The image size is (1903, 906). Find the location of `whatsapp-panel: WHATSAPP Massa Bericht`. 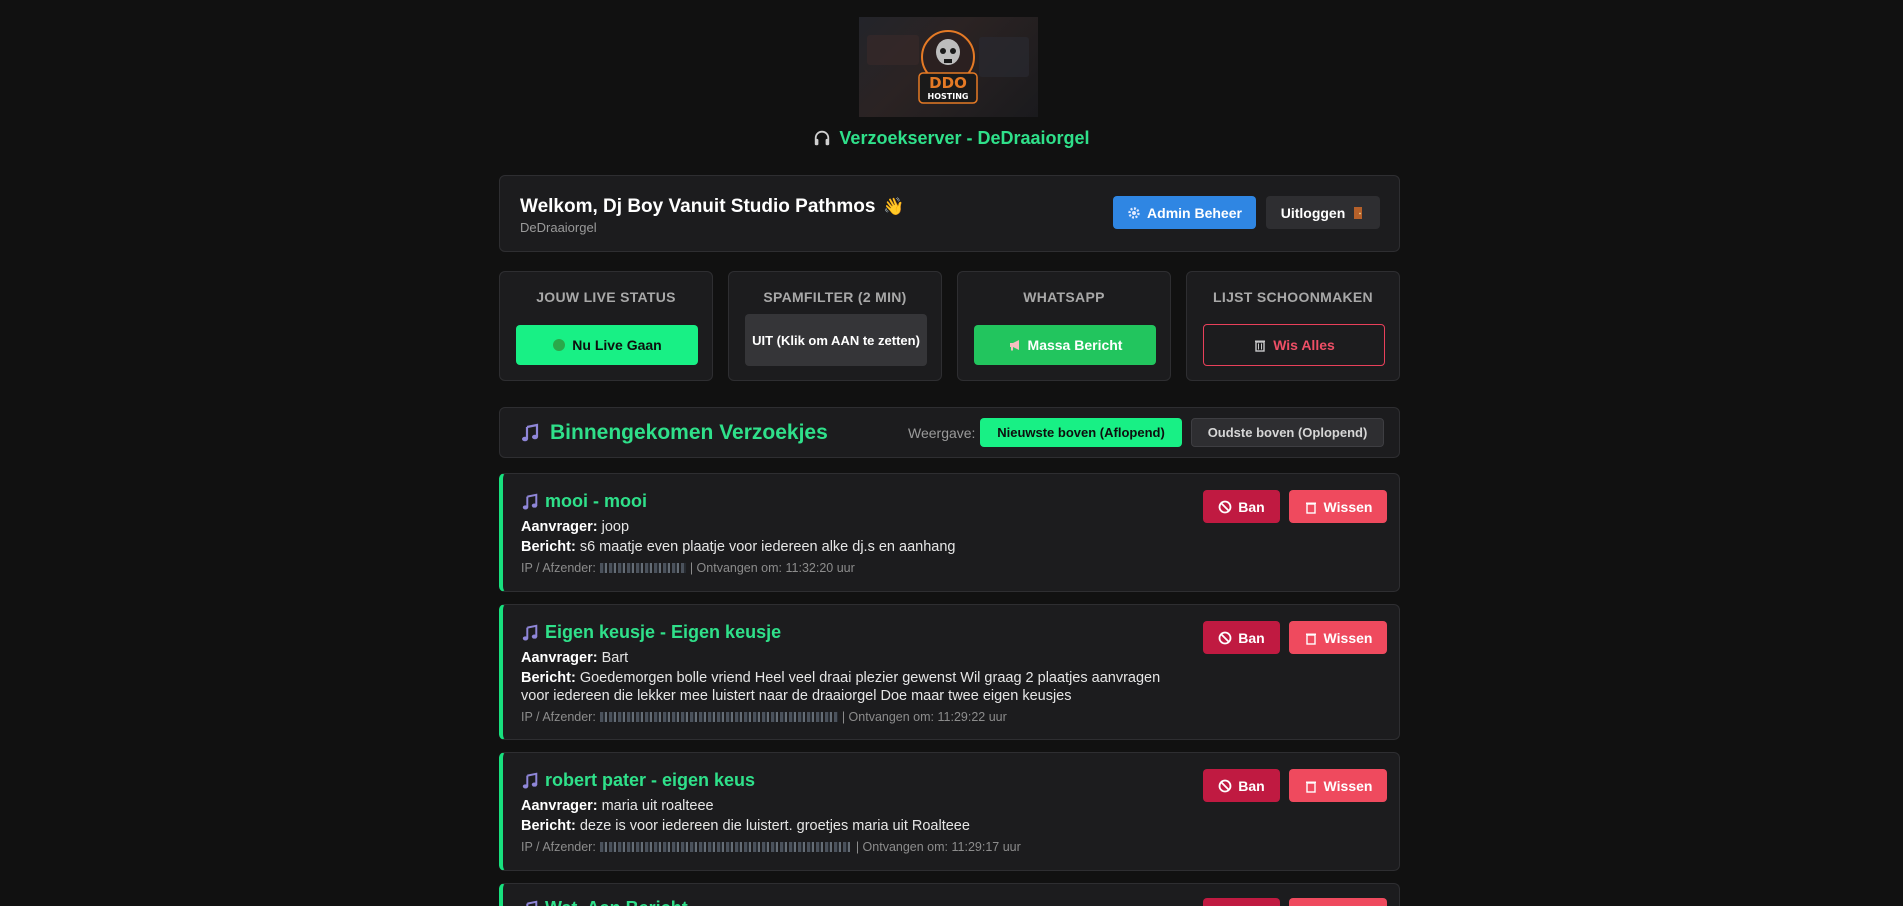

whatsapp-panel: WHATSAPP Massa Bericht is located at coordinates (1064, 326).